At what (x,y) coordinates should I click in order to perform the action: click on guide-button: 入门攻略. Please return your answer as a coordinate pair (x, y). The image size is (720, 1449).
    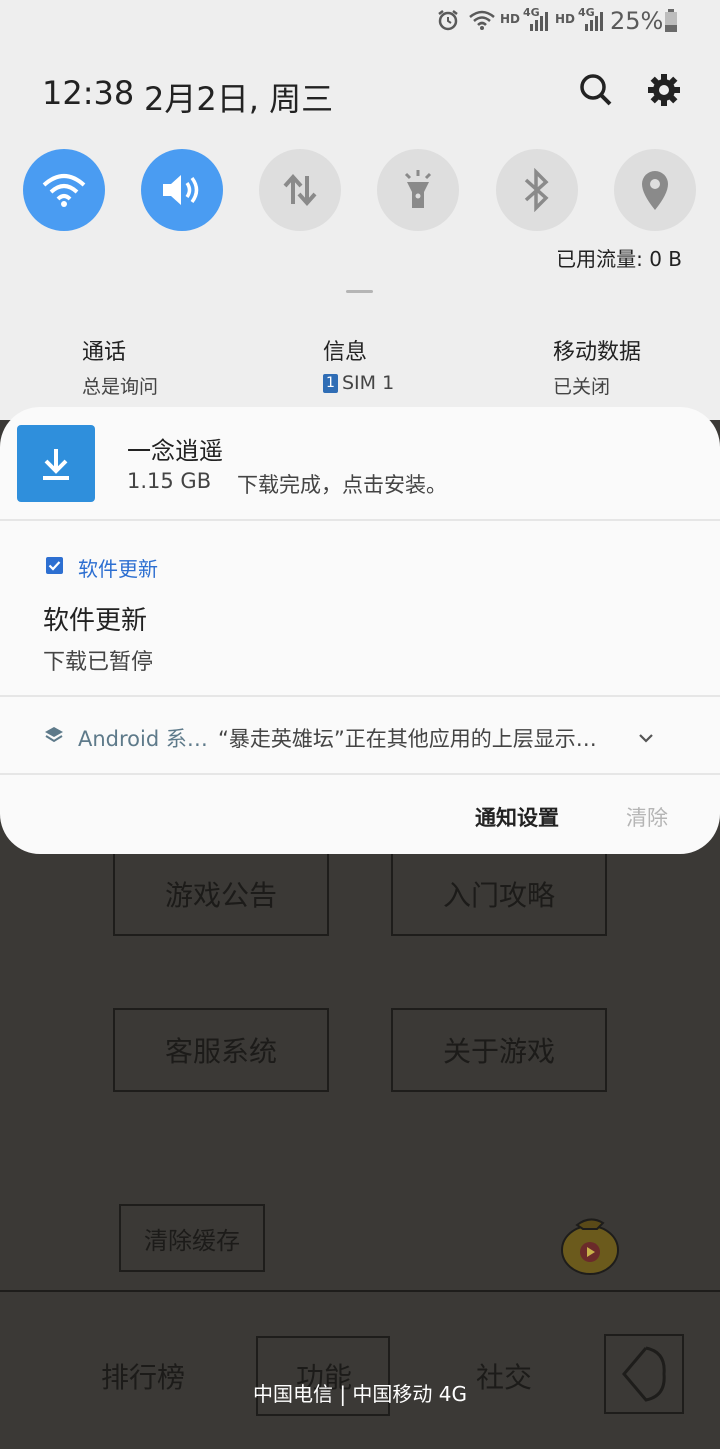
    Looking at the image, I should click on (499, 894).